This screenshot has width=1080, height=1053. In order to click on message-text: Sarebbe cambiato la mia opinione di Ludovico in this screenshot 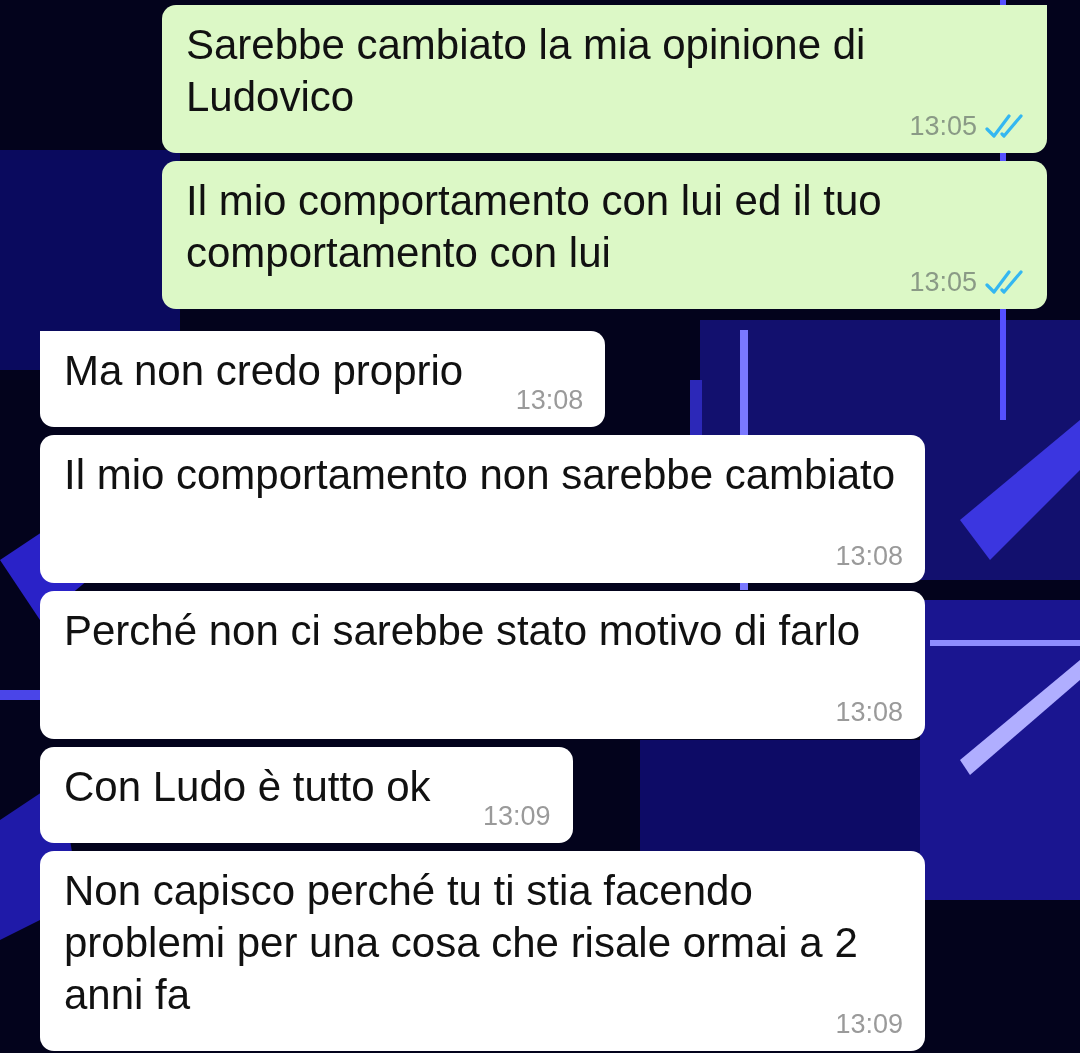, I will do `click(526, 70)`.